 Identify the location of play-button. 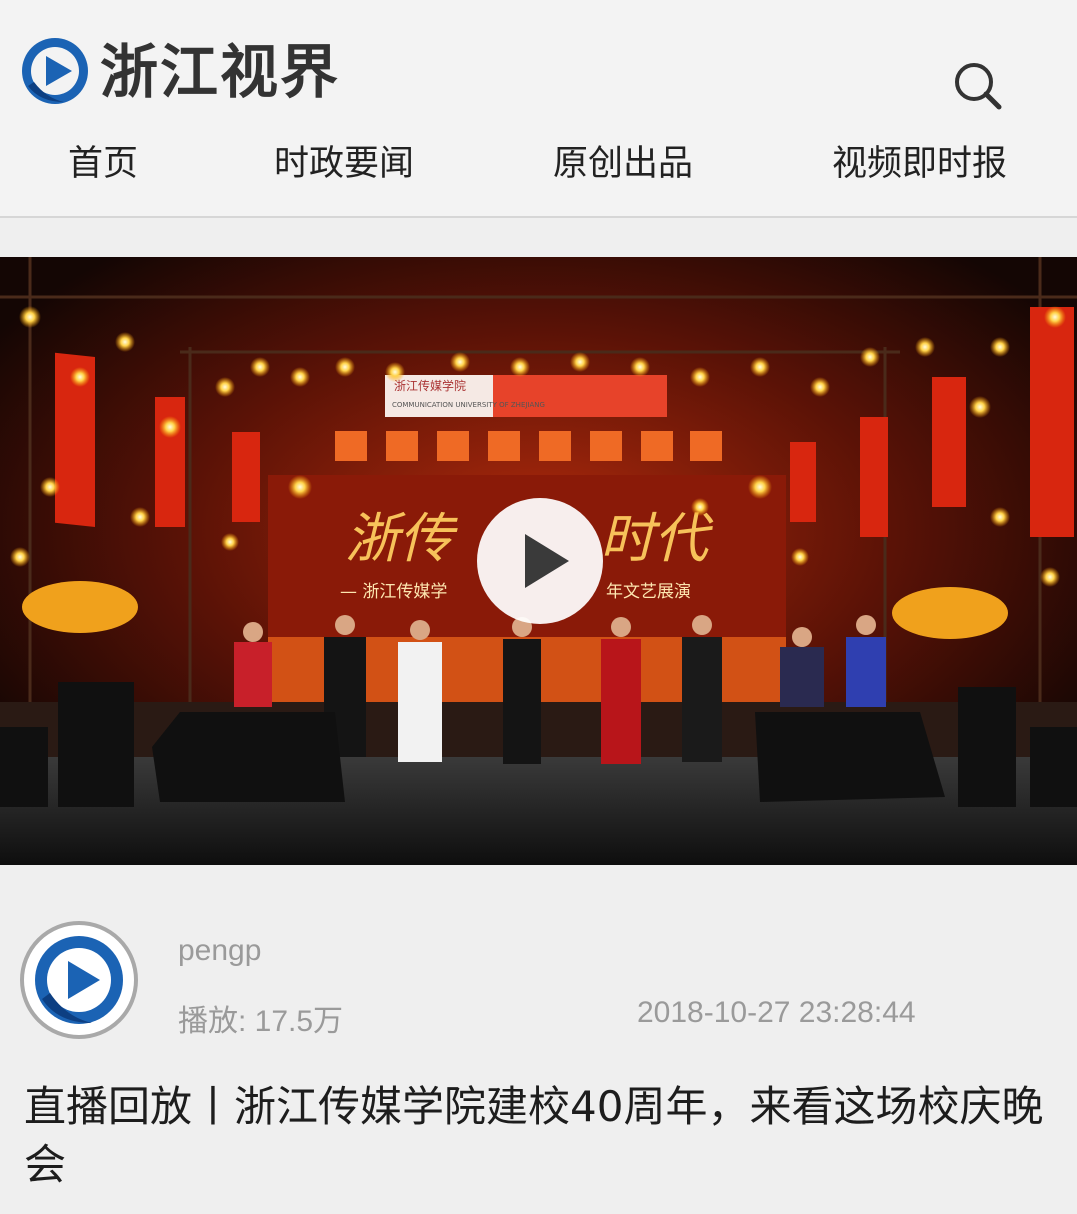
(540, 561).